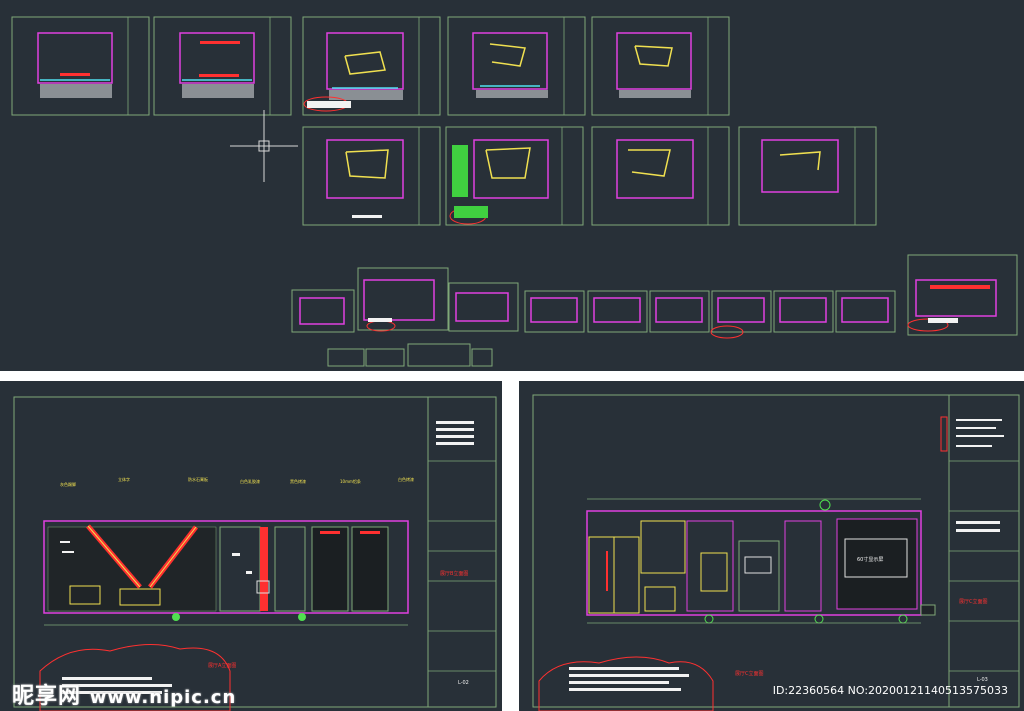  Describe the element at coordinates (68, 484) in the screenshot. I see `label-top-0: 灰色踢脚` at that location.